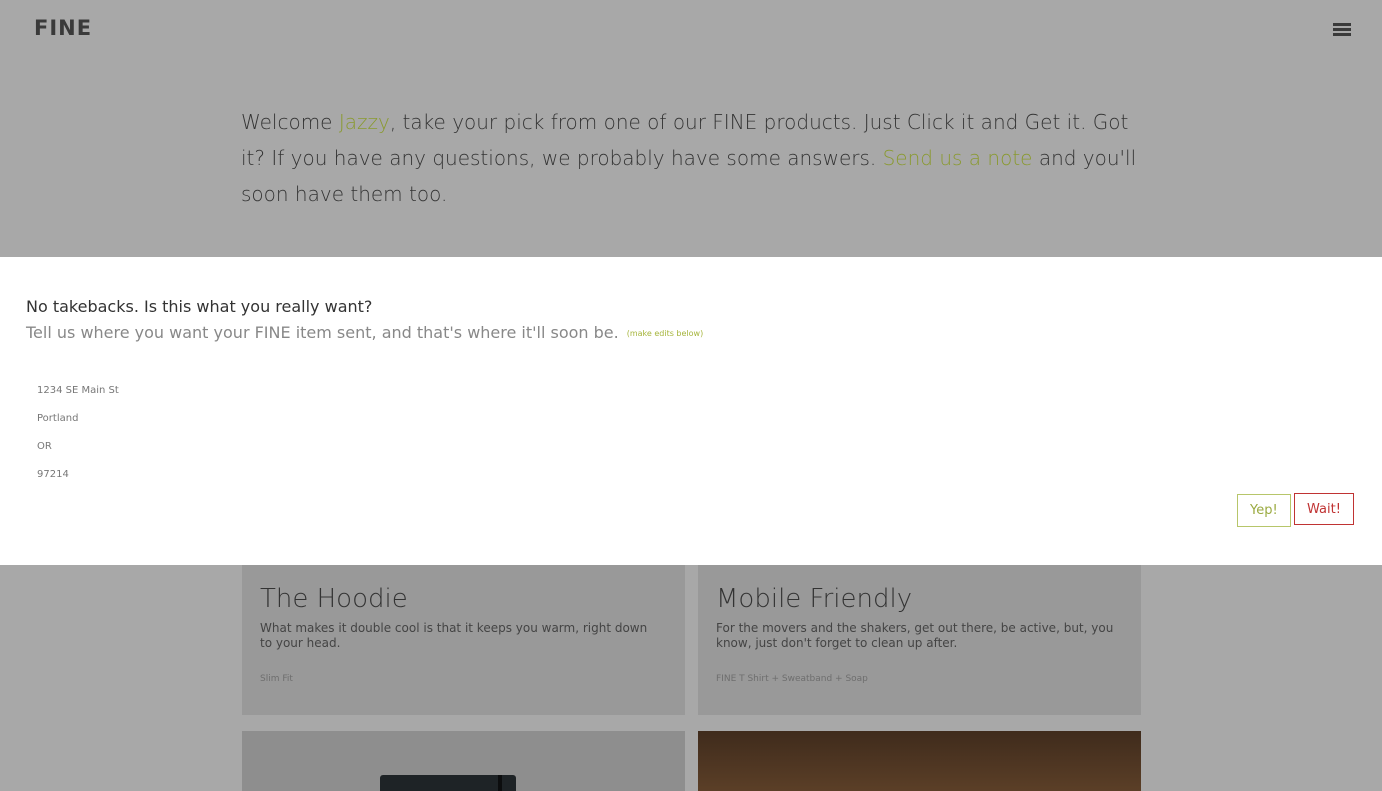  What do you see at coordinates (290, 122) in the screenshot?
I see `intro-text-1: Welcome` at bounding box center [290, 122].